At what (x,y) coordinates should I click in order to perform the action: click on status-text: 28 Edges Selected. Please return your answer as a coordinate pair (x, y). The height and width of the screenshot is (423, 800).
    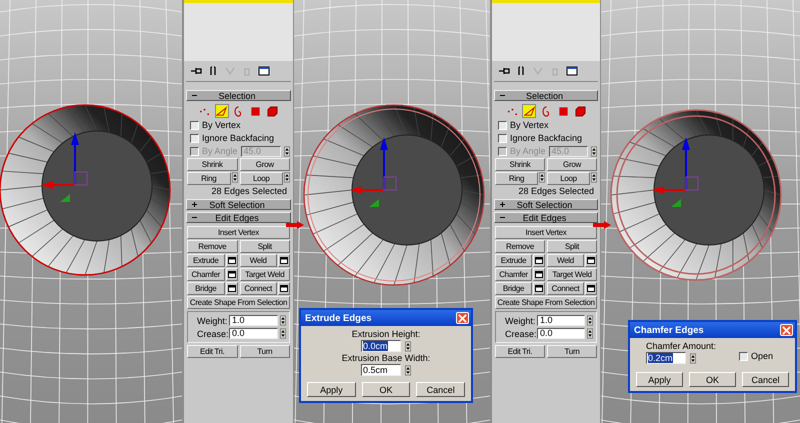
    Looking at the image, I should click on (556, 191).